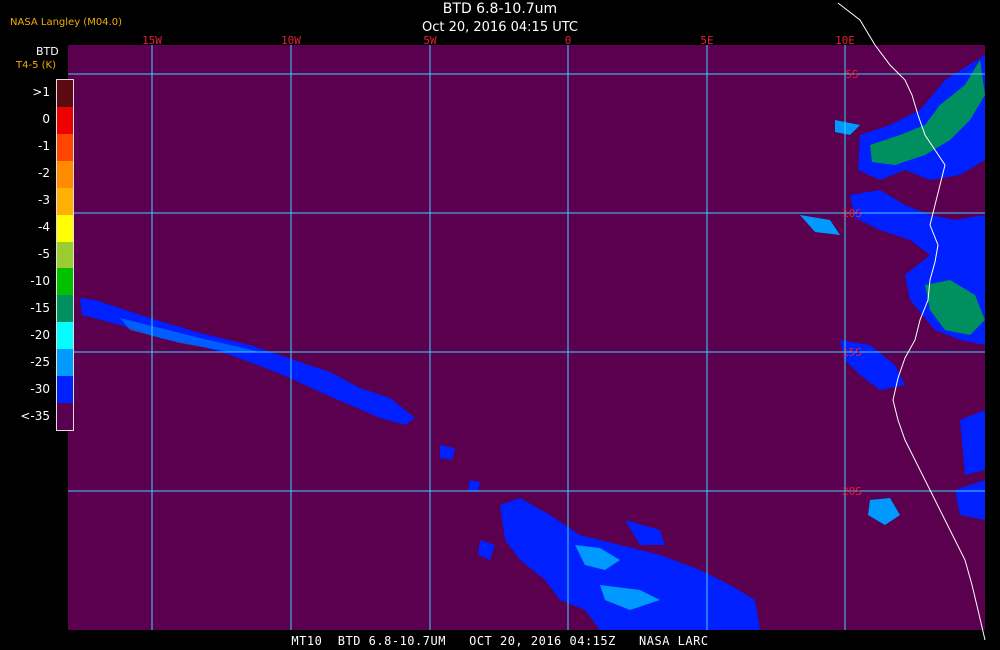  I want to click on legend-value-label: -30, so click(40, 388).